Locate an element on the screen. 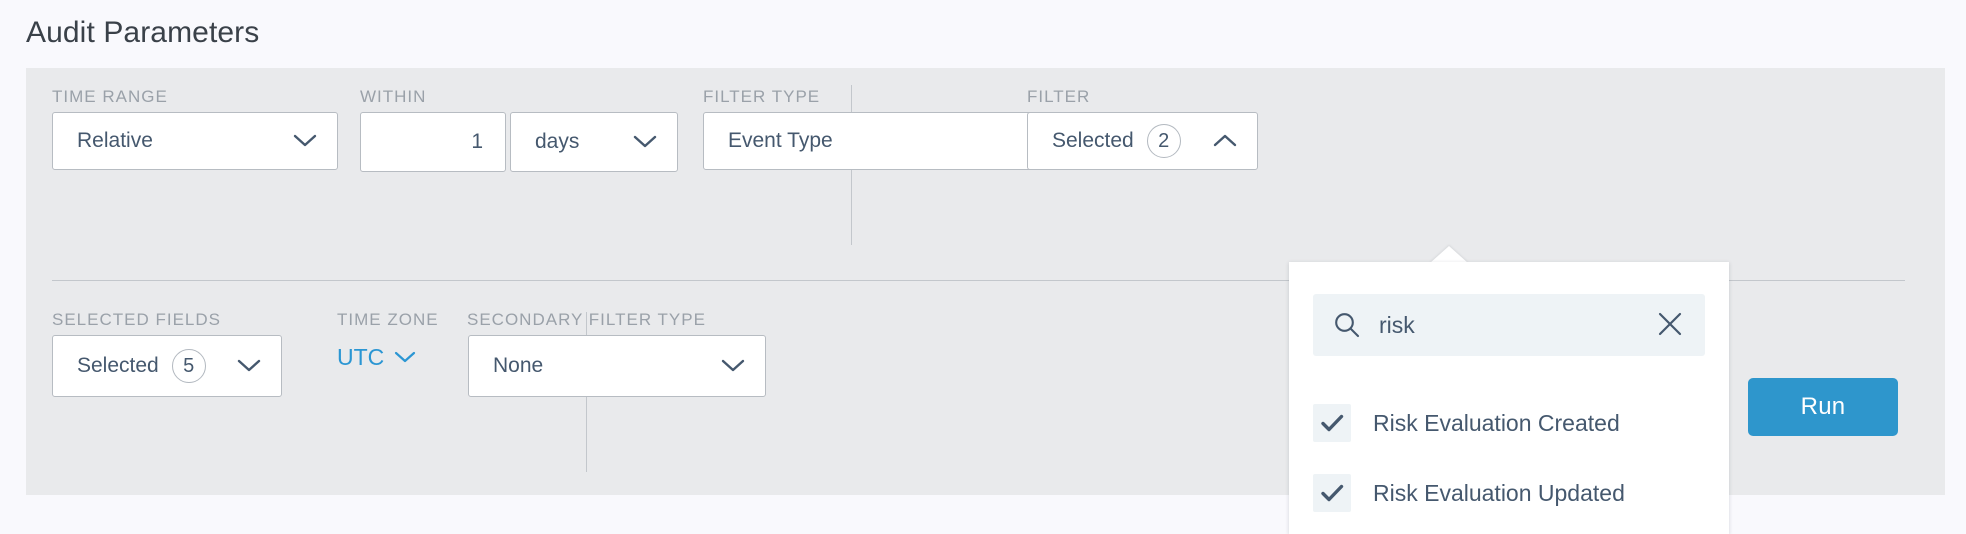  time-range-select: Relative is located at coordinates (195, 141).